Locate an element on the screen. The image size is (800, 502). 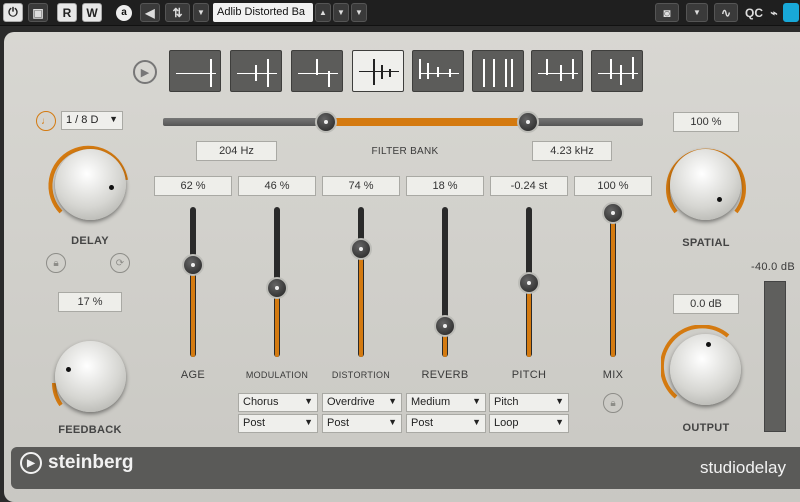
feedback-value: 17 % is located at coordinates (90, 302).